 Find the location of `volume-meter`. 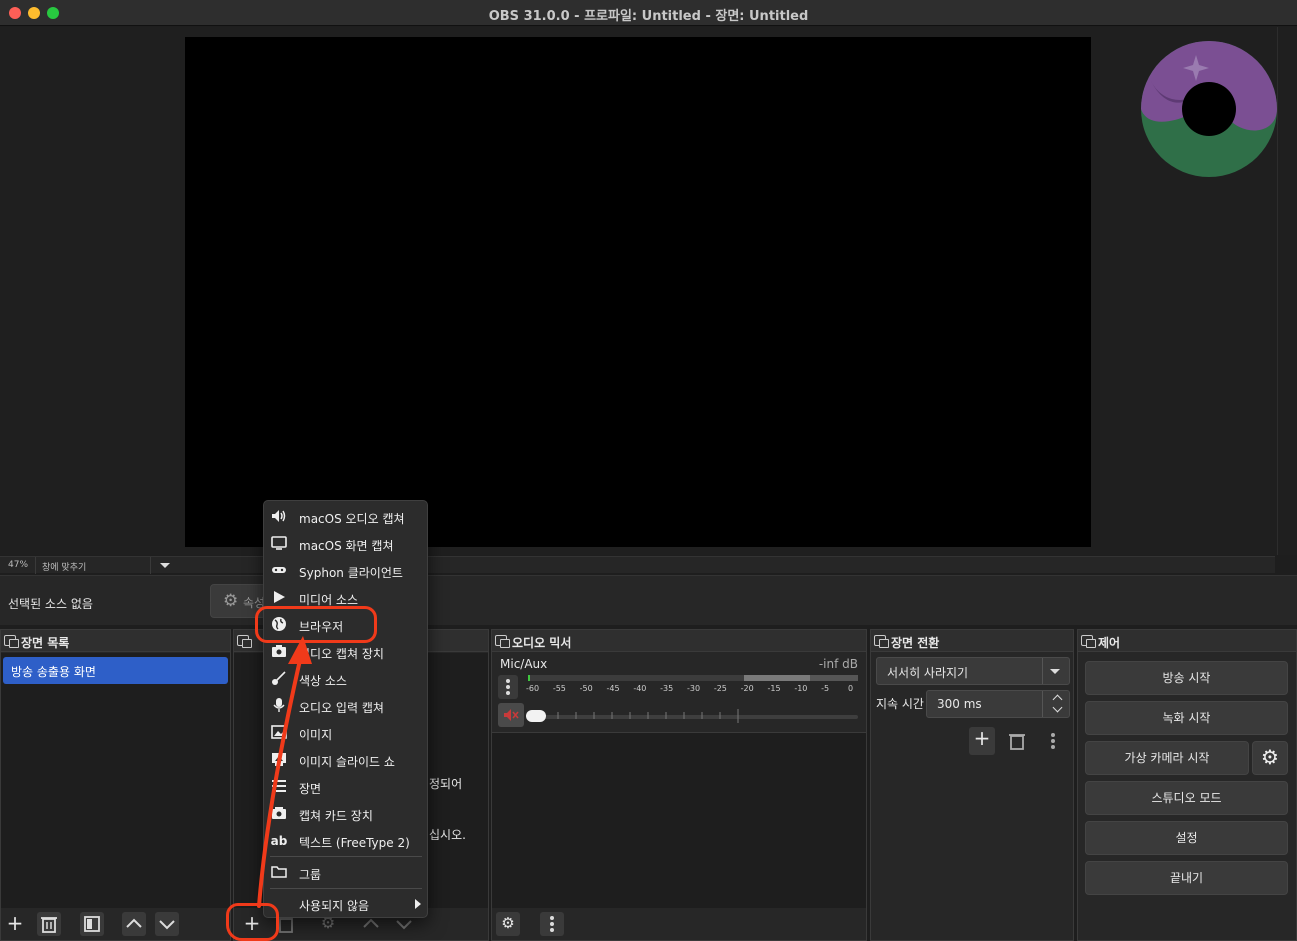

volume-meter is located at coordinates (693, 678).